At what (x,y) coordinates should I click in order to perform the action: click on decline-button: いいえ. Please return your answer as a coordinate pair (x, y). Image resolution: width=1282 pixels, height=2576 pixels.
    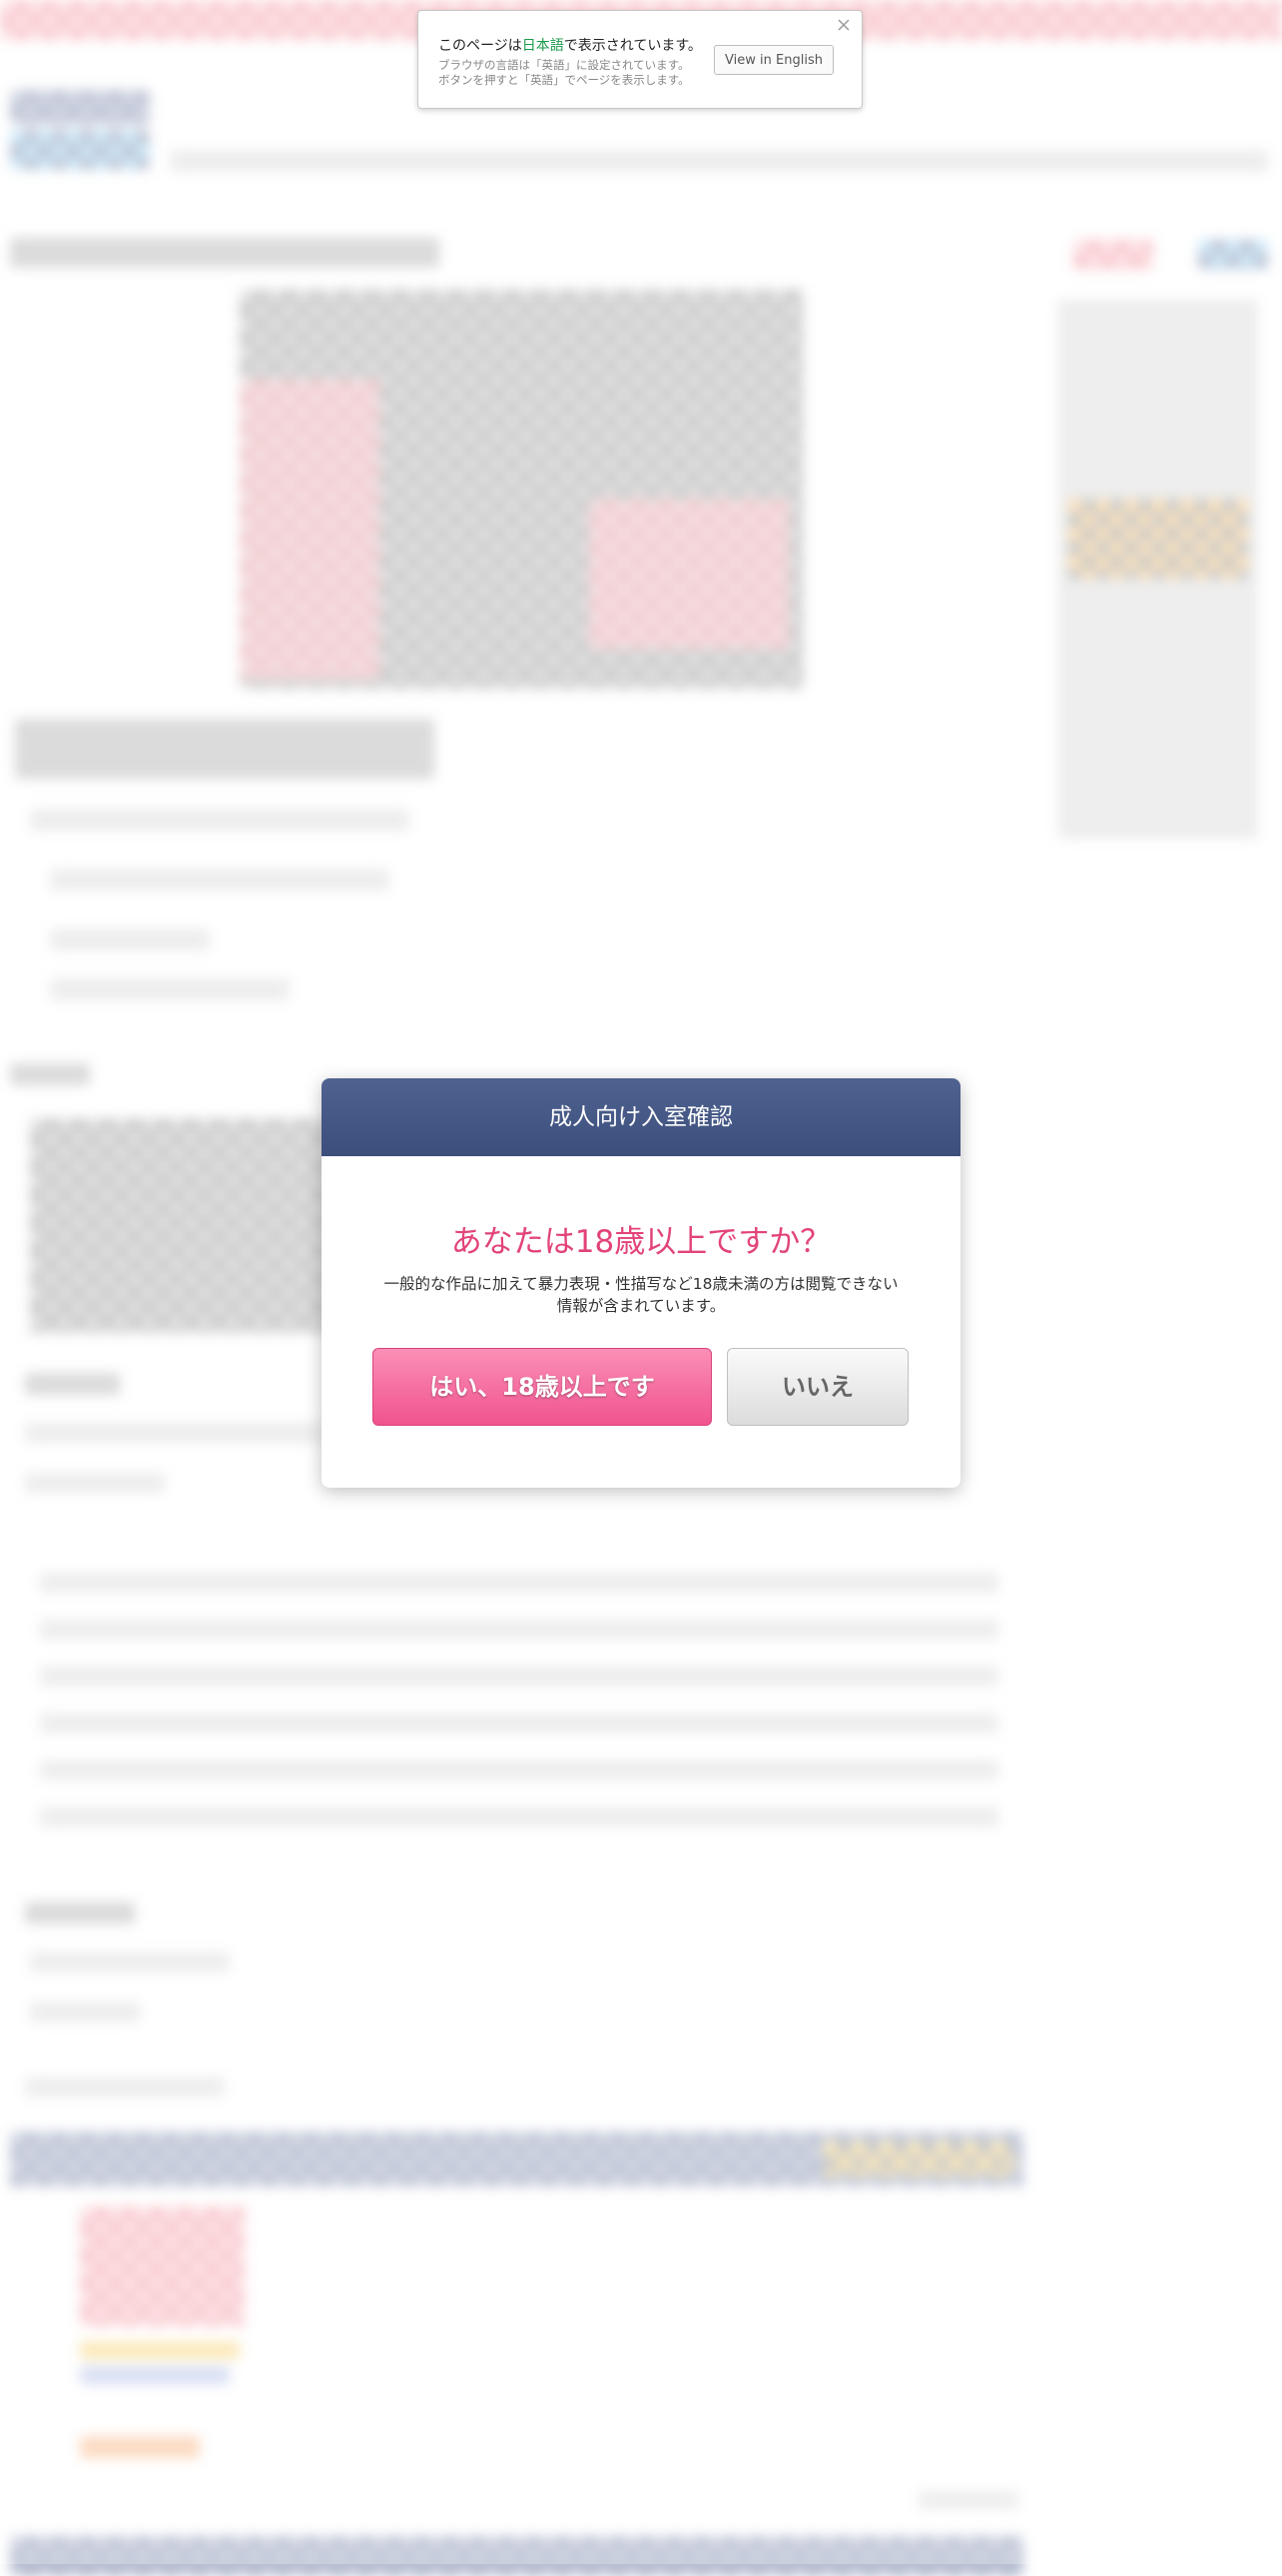
    Looking at the image, I should click on (818, 1387).